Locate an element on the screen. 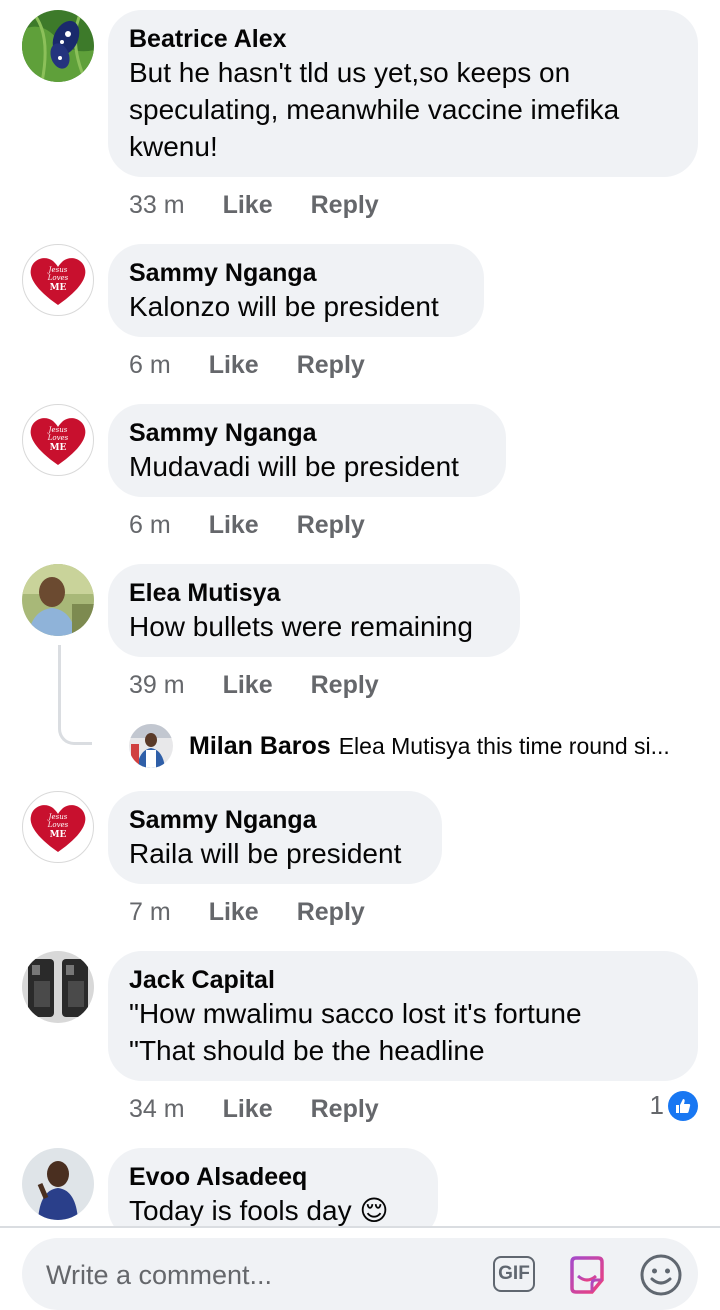 The image size is (720, 1310). sticker-button is located at coordinates (587, 1275).